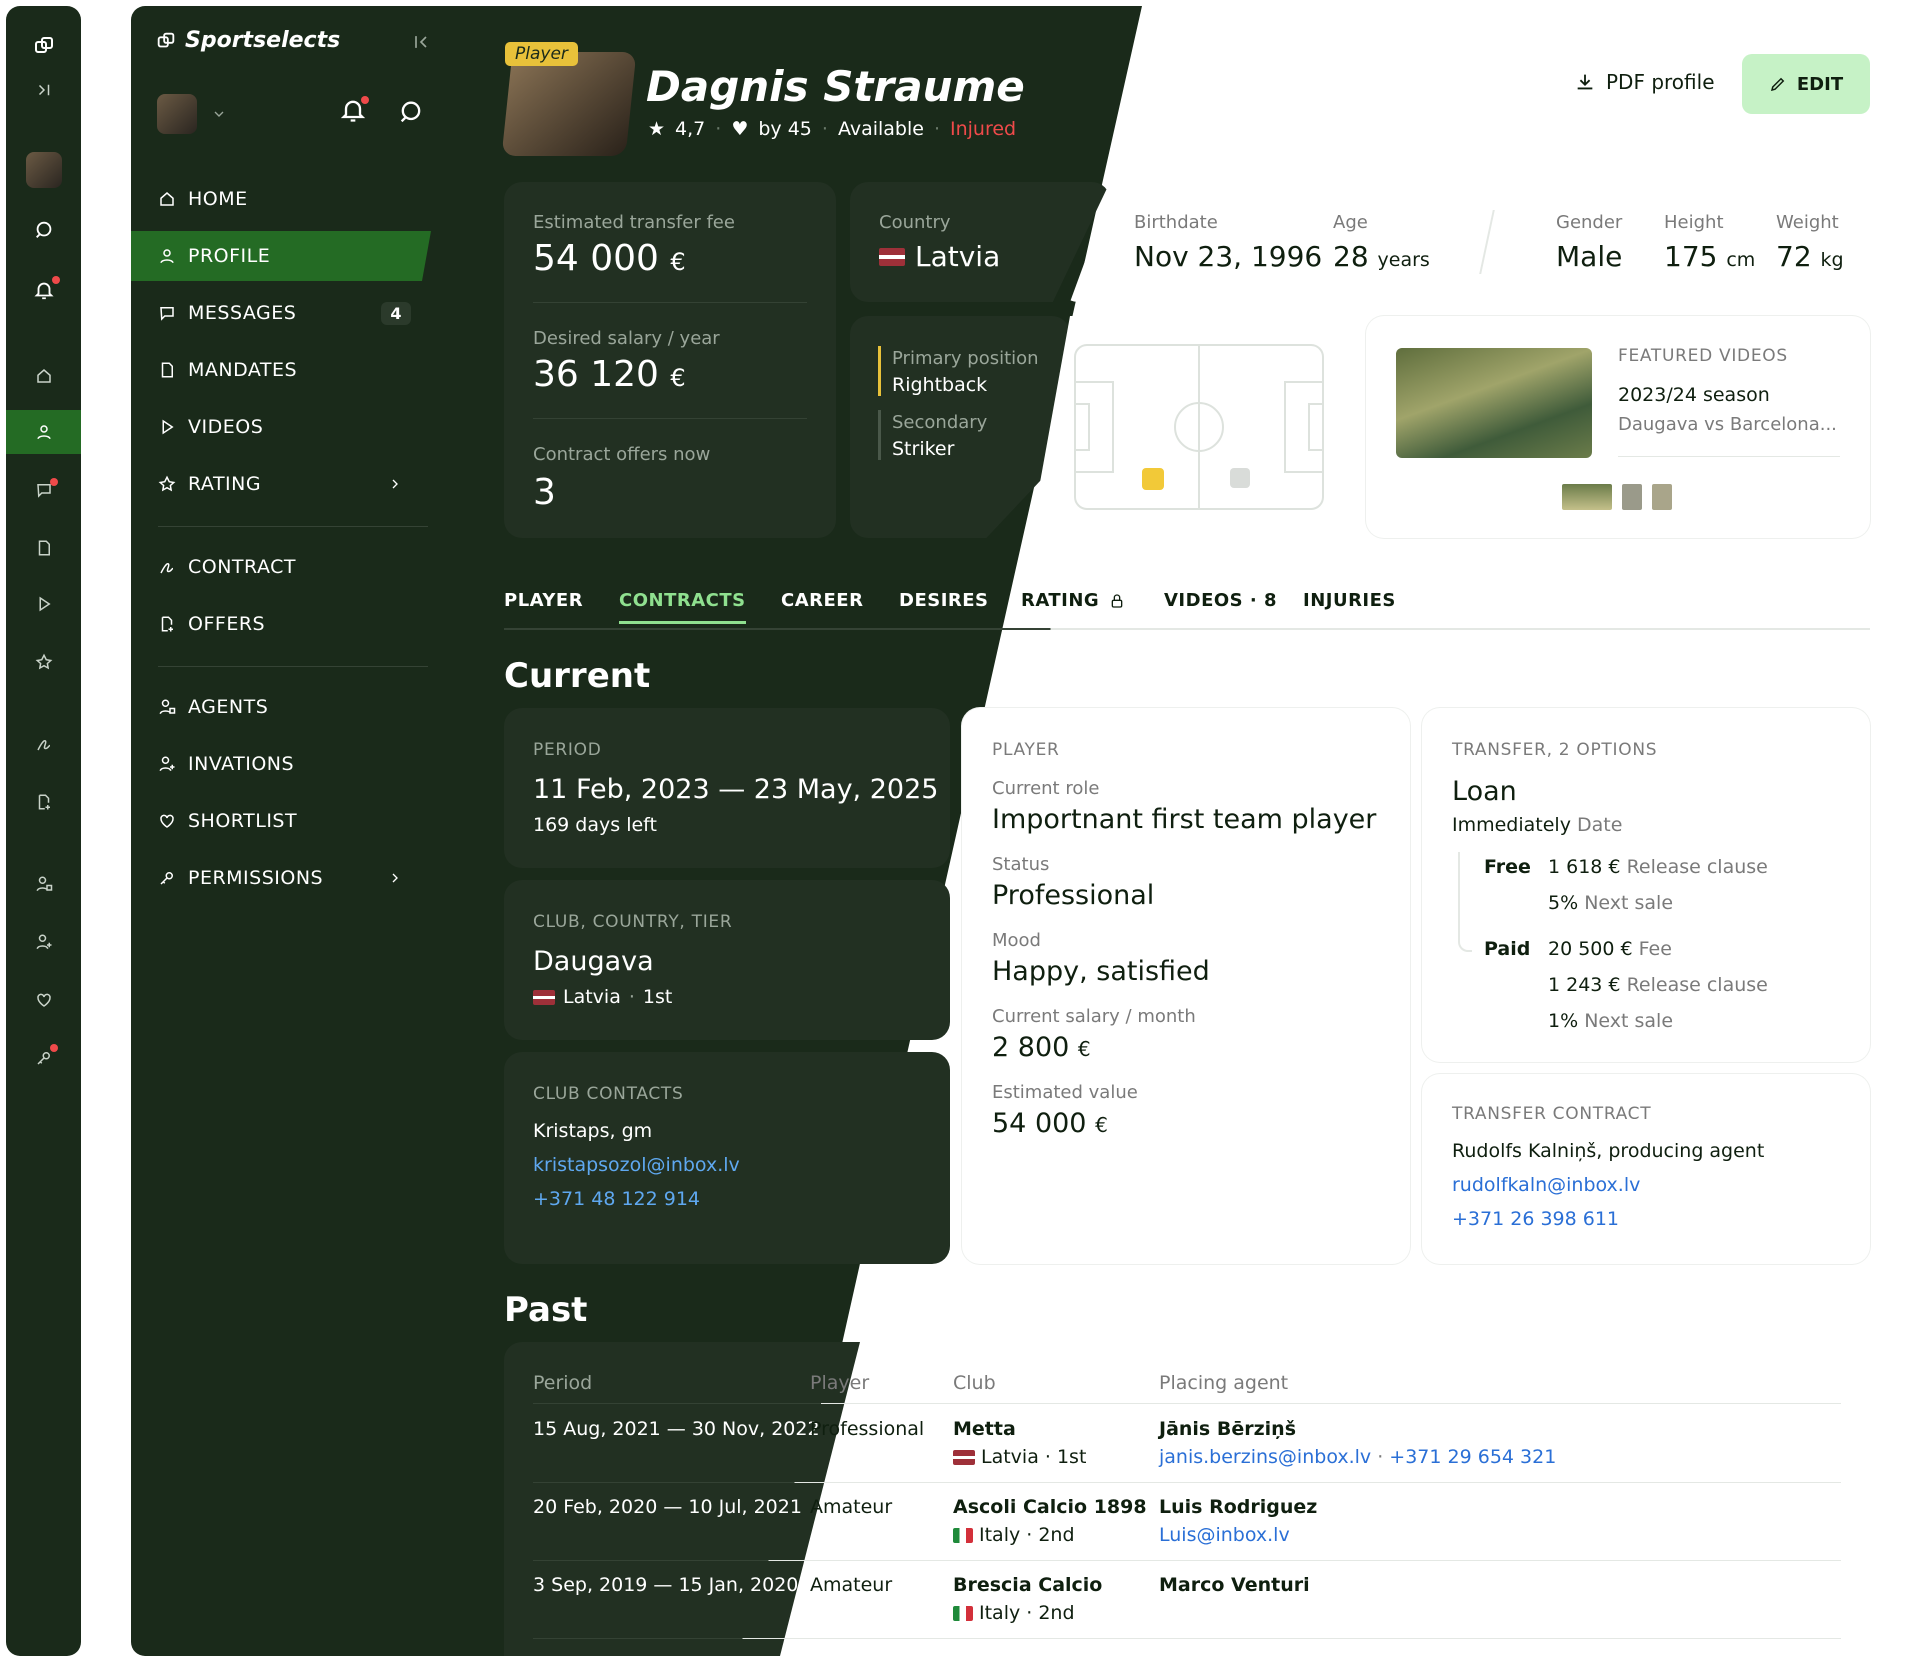 The image size is (1920, 1662). I want to click on transfer-contract-phone-link: +371 26 398 611, so click(1535, 1219).